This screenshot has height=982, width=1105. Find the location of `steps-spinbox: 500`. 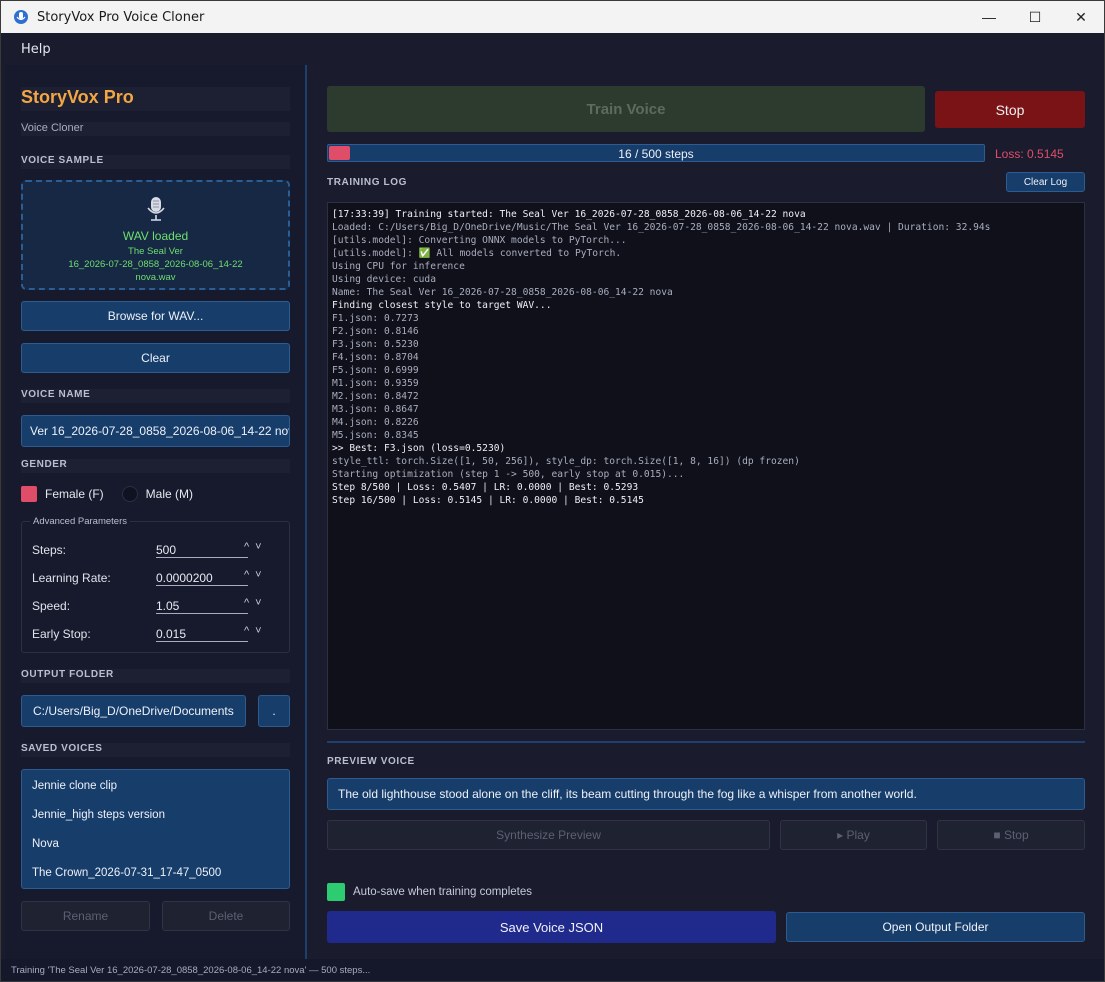

steps-spinbox: 500 is located at coordinates (202, 549).